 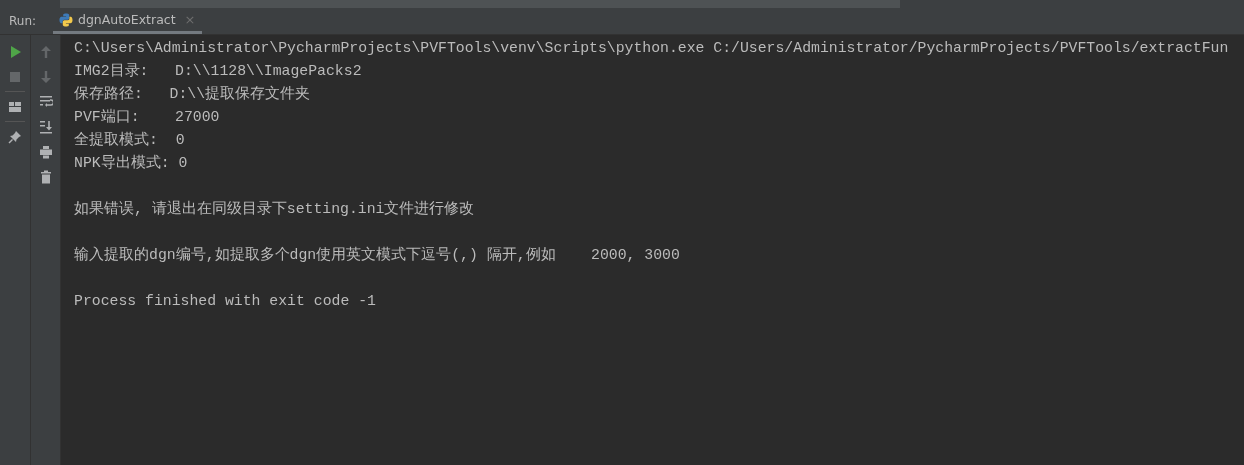 I want to click on console-line: 如果错误, 请退出在同级目录下setting.ini文件进行修改, so click(x=274, y=209).